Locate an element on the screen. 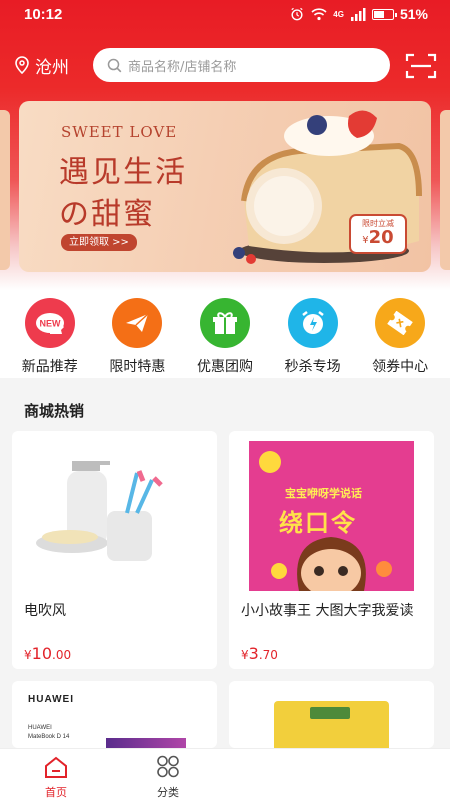  book-cover-subtitle: 宝宝咿呀学说话 is located at coordinates (323, 493).